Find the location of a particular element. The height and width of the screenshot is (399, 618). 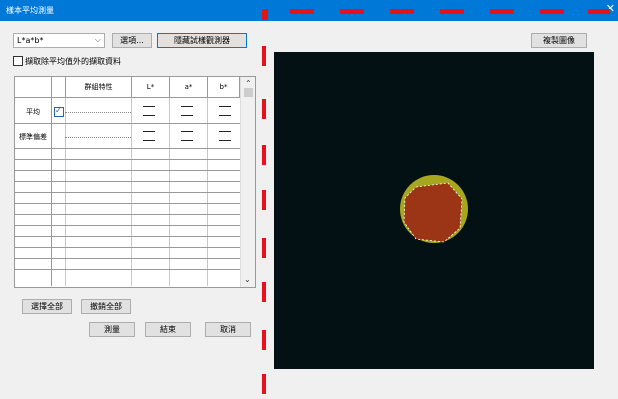

header-check is located at coordinates (59, 87).